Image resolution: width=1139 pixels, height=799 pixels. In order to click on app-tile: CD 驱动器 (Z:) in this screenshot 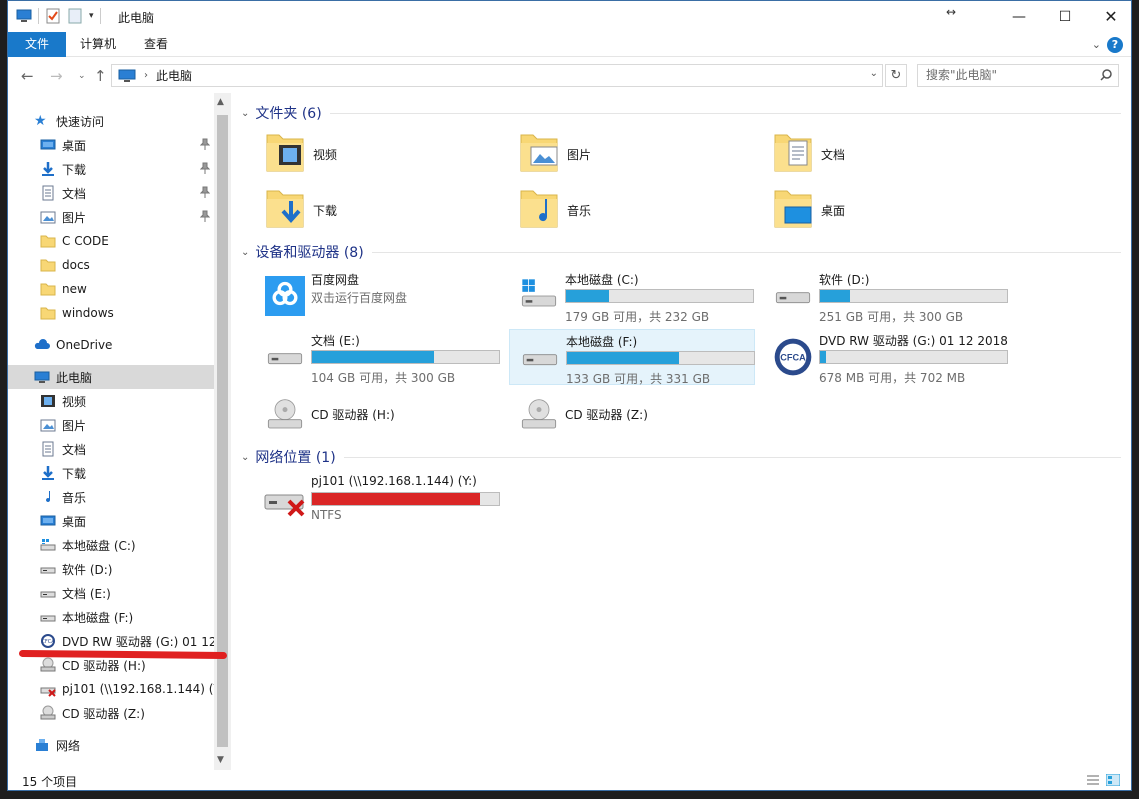, I will do `click(632, 418)`.